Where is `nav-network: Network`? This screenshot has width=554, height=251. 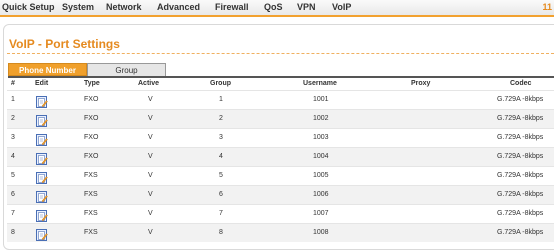
nav-network: Network is located at coordinates (124, 7).